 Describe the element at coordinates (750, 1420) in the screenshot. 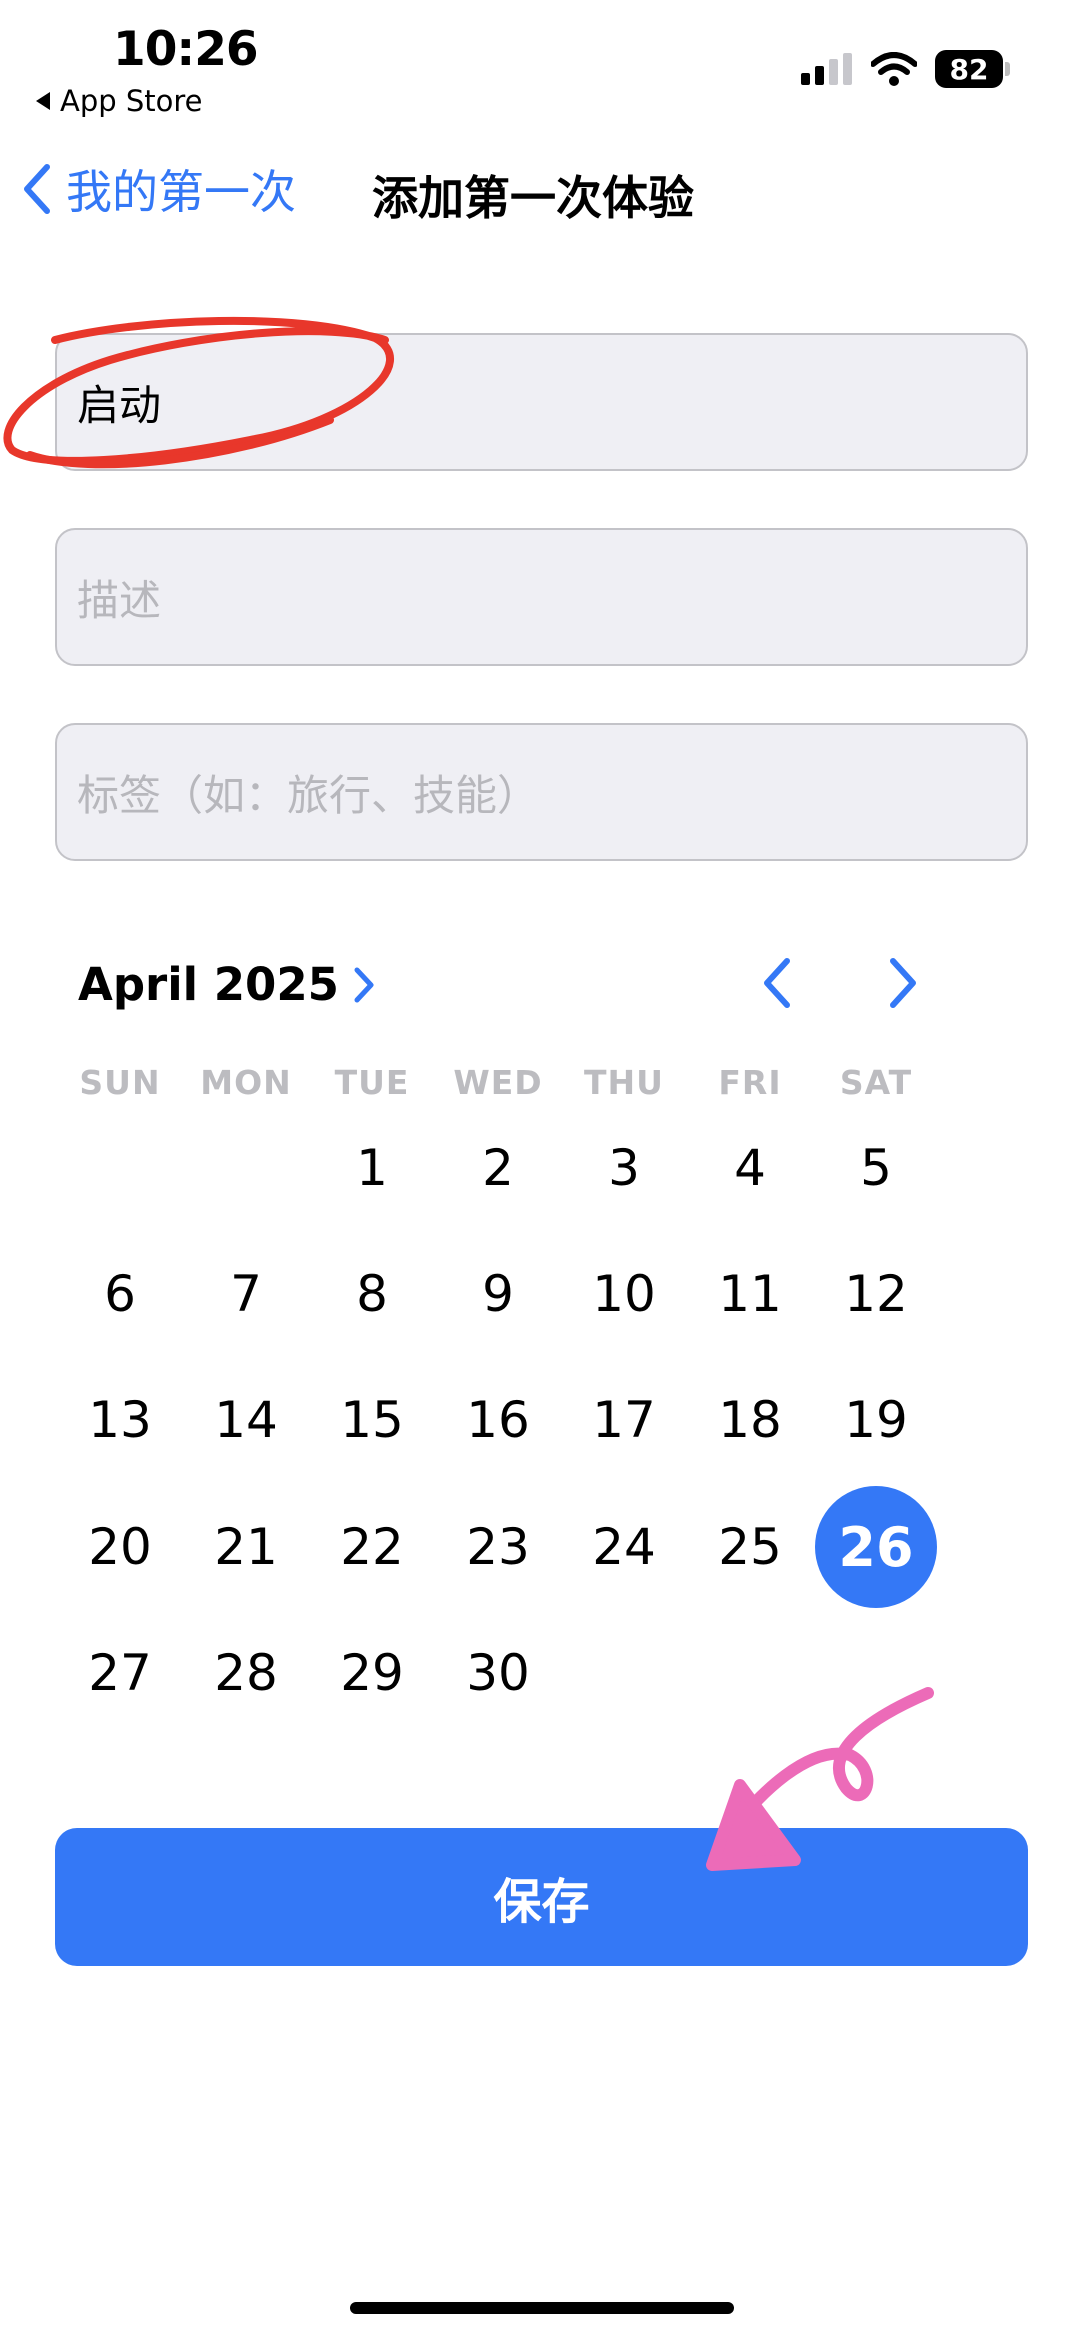

I see `calendar-day: 18` at that location.